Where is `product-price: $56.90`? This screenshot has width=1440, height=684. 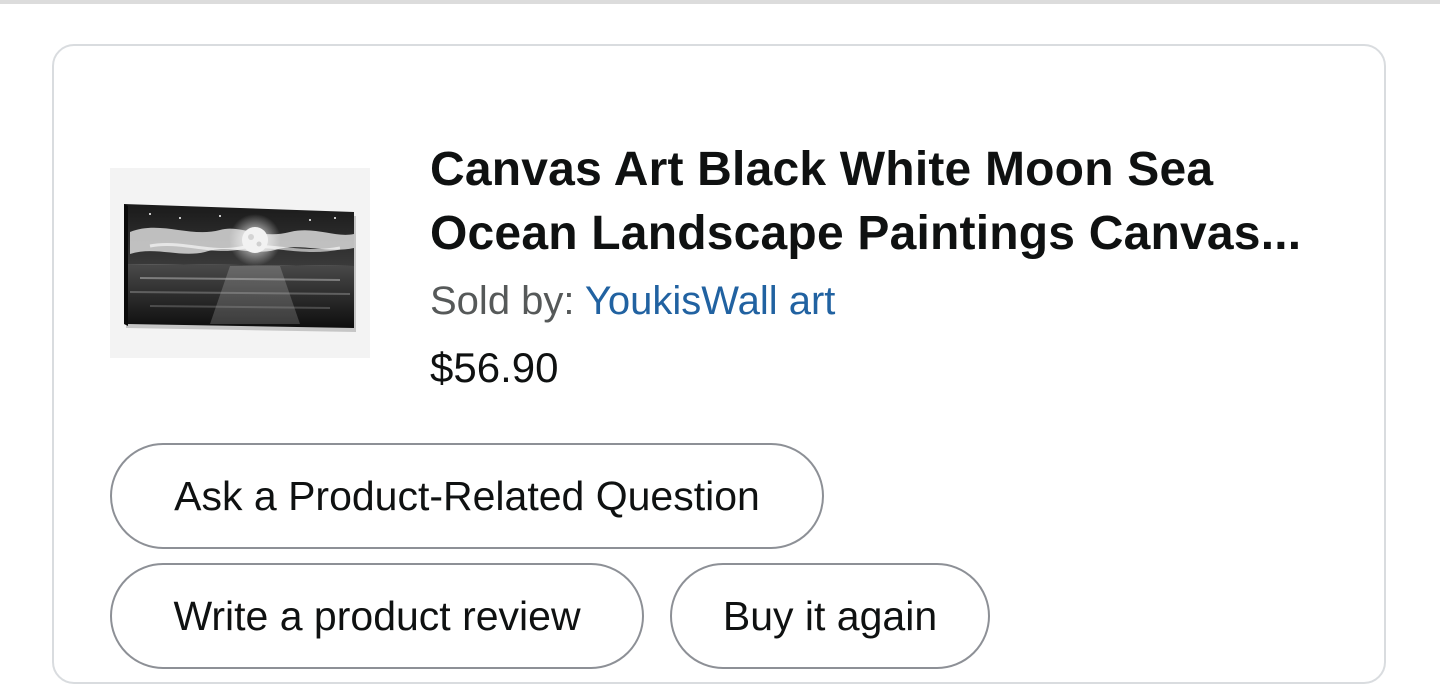
product-price: $56.90 is located at coordinates (494, 367).